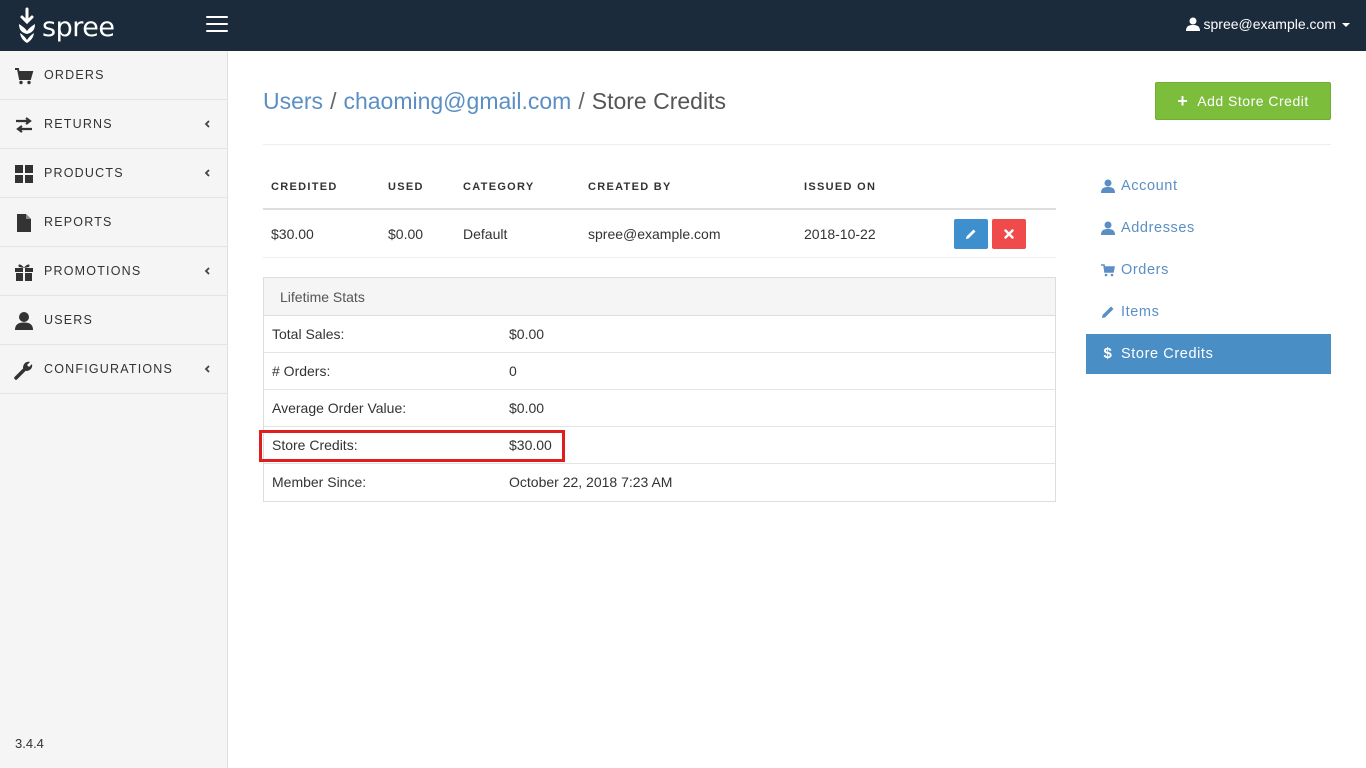 The image size is (1366, 768). Describe the element at coordinates (683, 25) in the screenshot. I see `top-navbar: spree spree@example.com` at that location.